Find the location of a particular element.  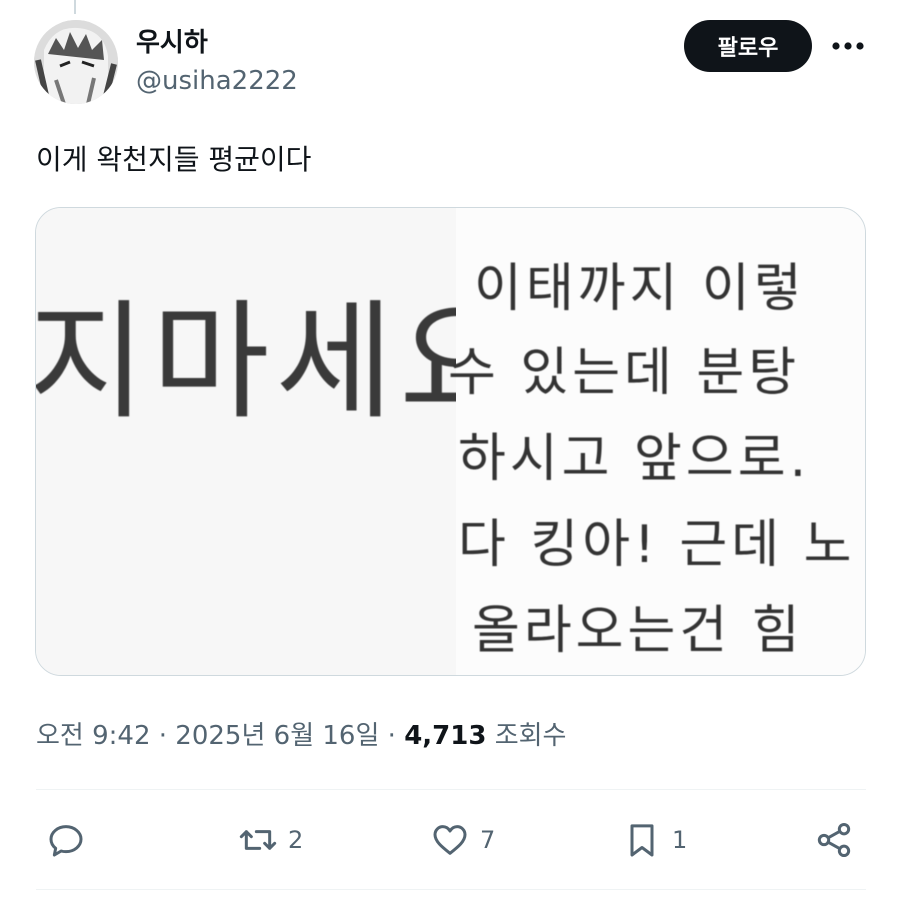

more-options-button is located at coordinates (848, 46).